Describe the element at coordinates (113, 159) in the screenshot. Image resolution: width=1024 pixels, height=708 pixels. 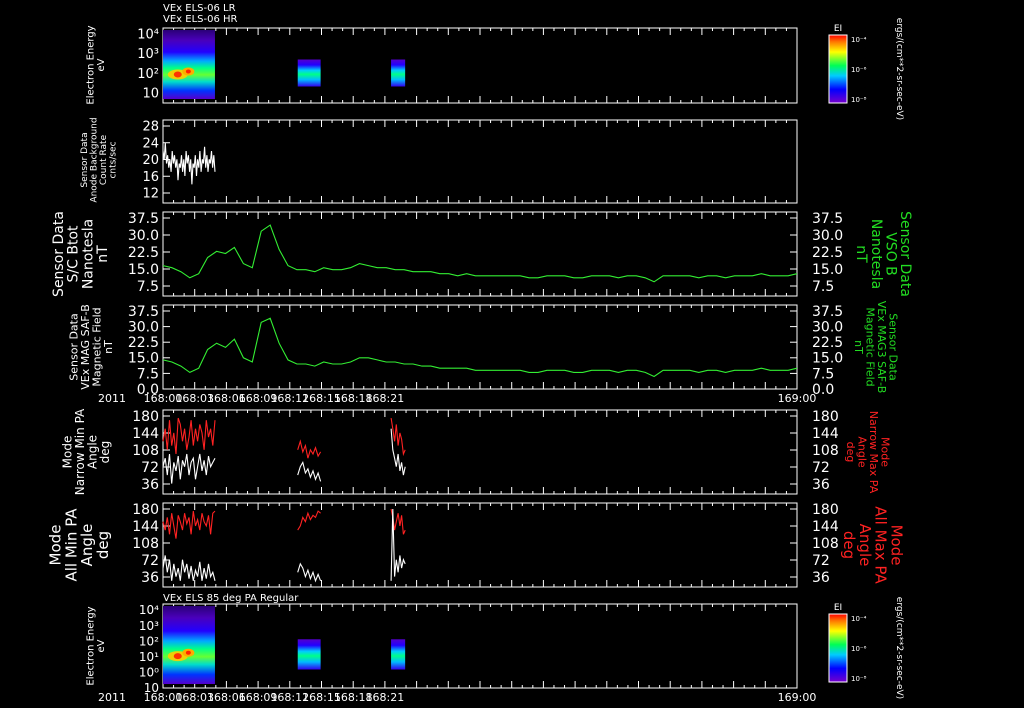
I see `y-axis-label-line: cnts/sec` at that location.